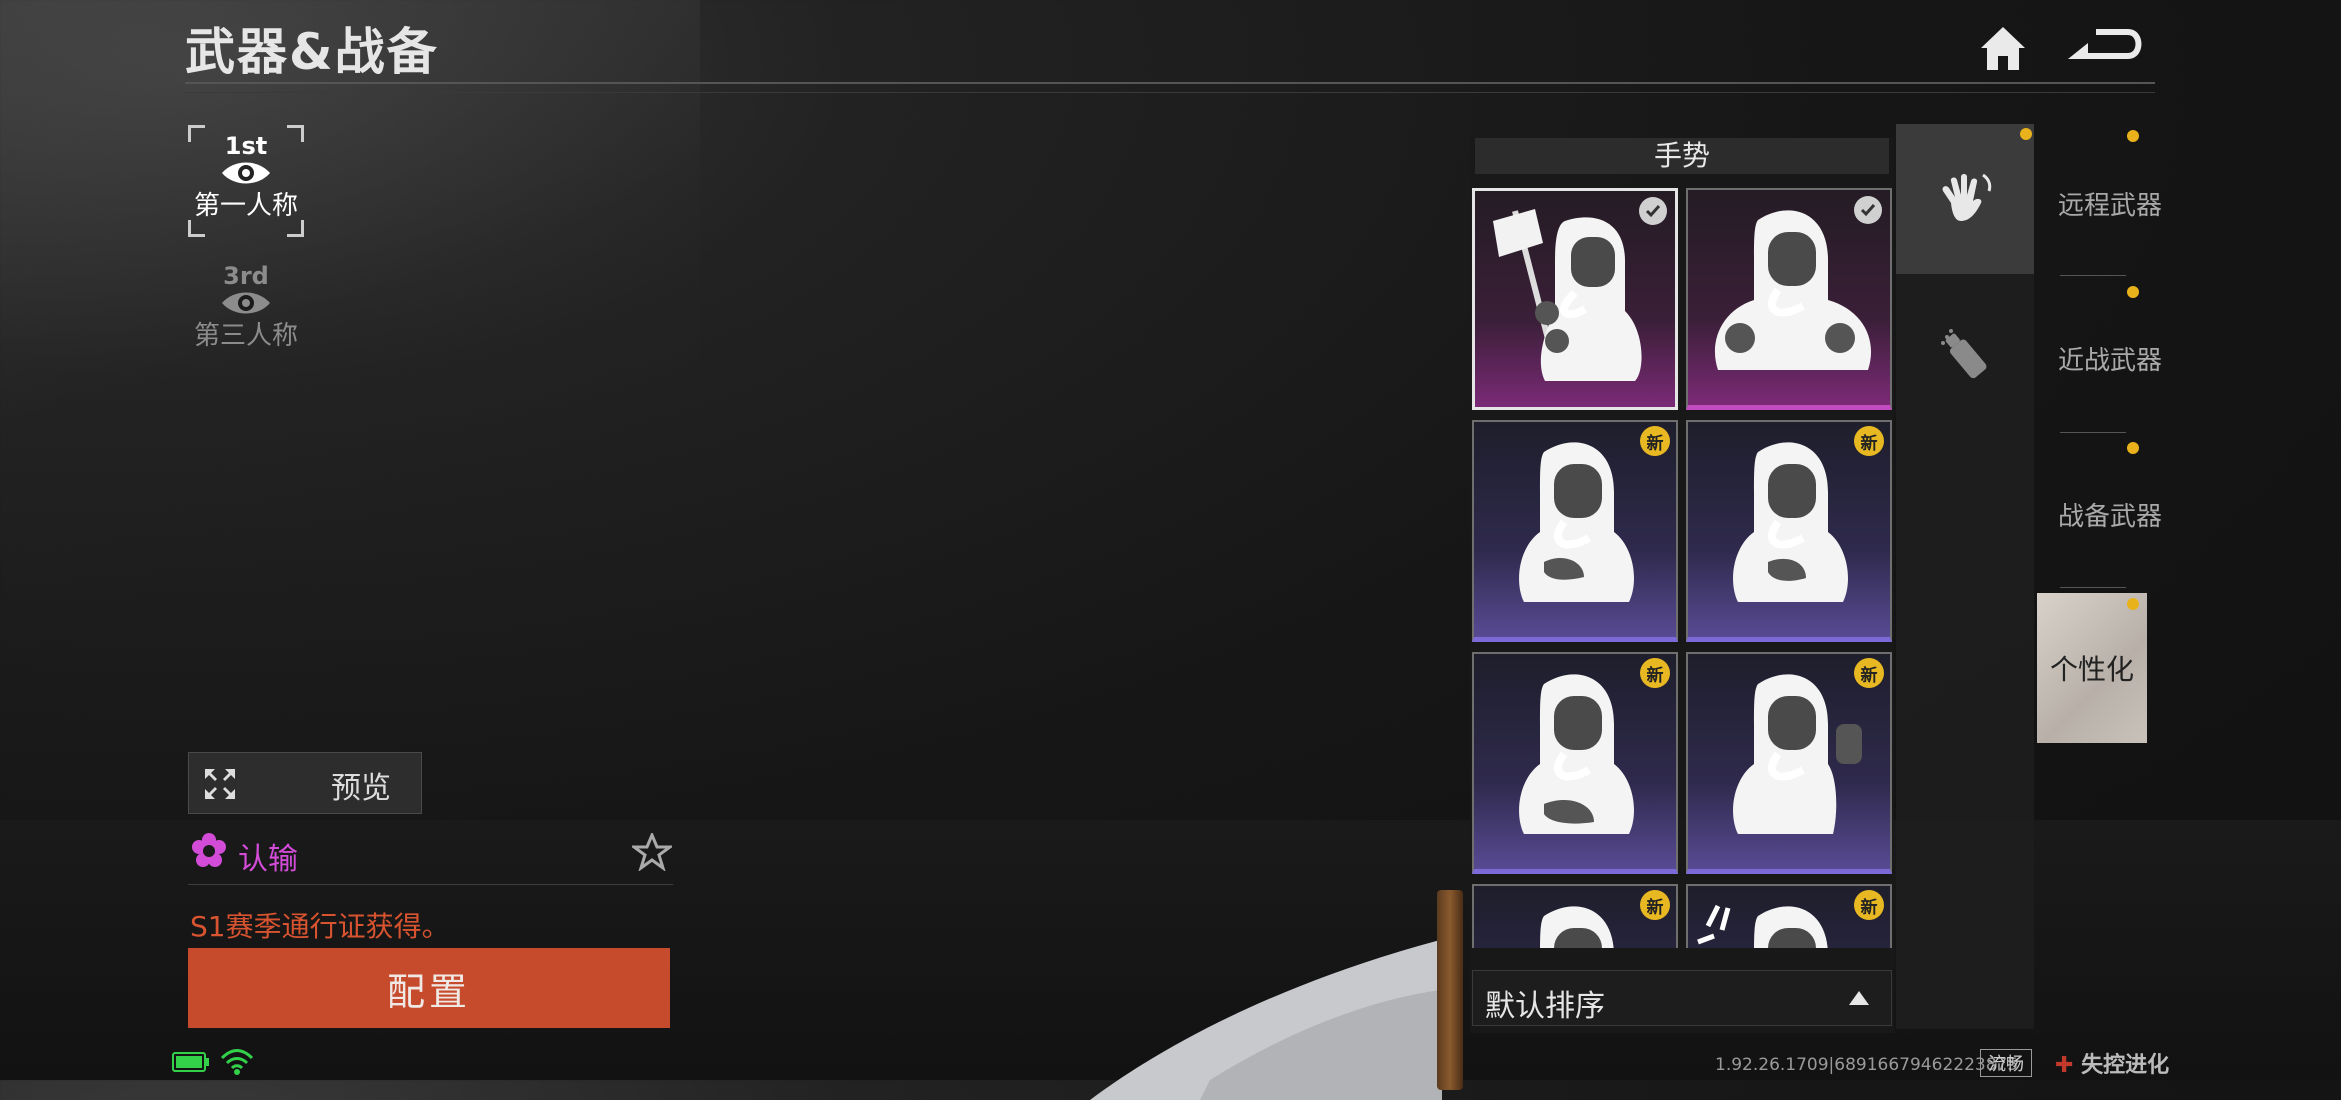 The image size is (2341, 1100). What do you see at coordinates (2064, 1065) in the screenshot?
I see `logo-mark-icon: ✚` at bounding box center [2064, 1065].